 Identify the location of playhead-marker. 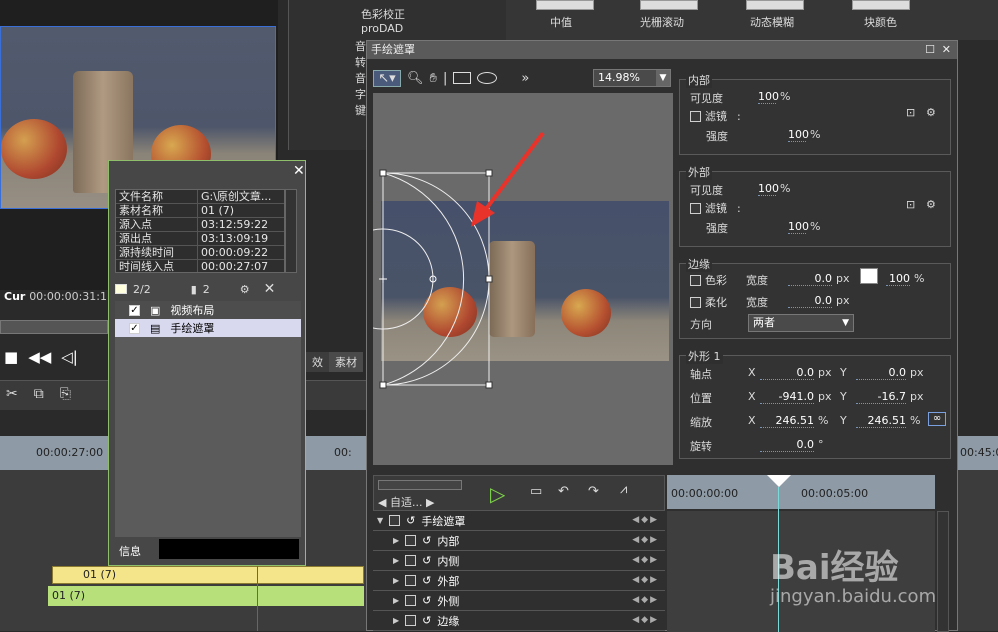
(779, 481).